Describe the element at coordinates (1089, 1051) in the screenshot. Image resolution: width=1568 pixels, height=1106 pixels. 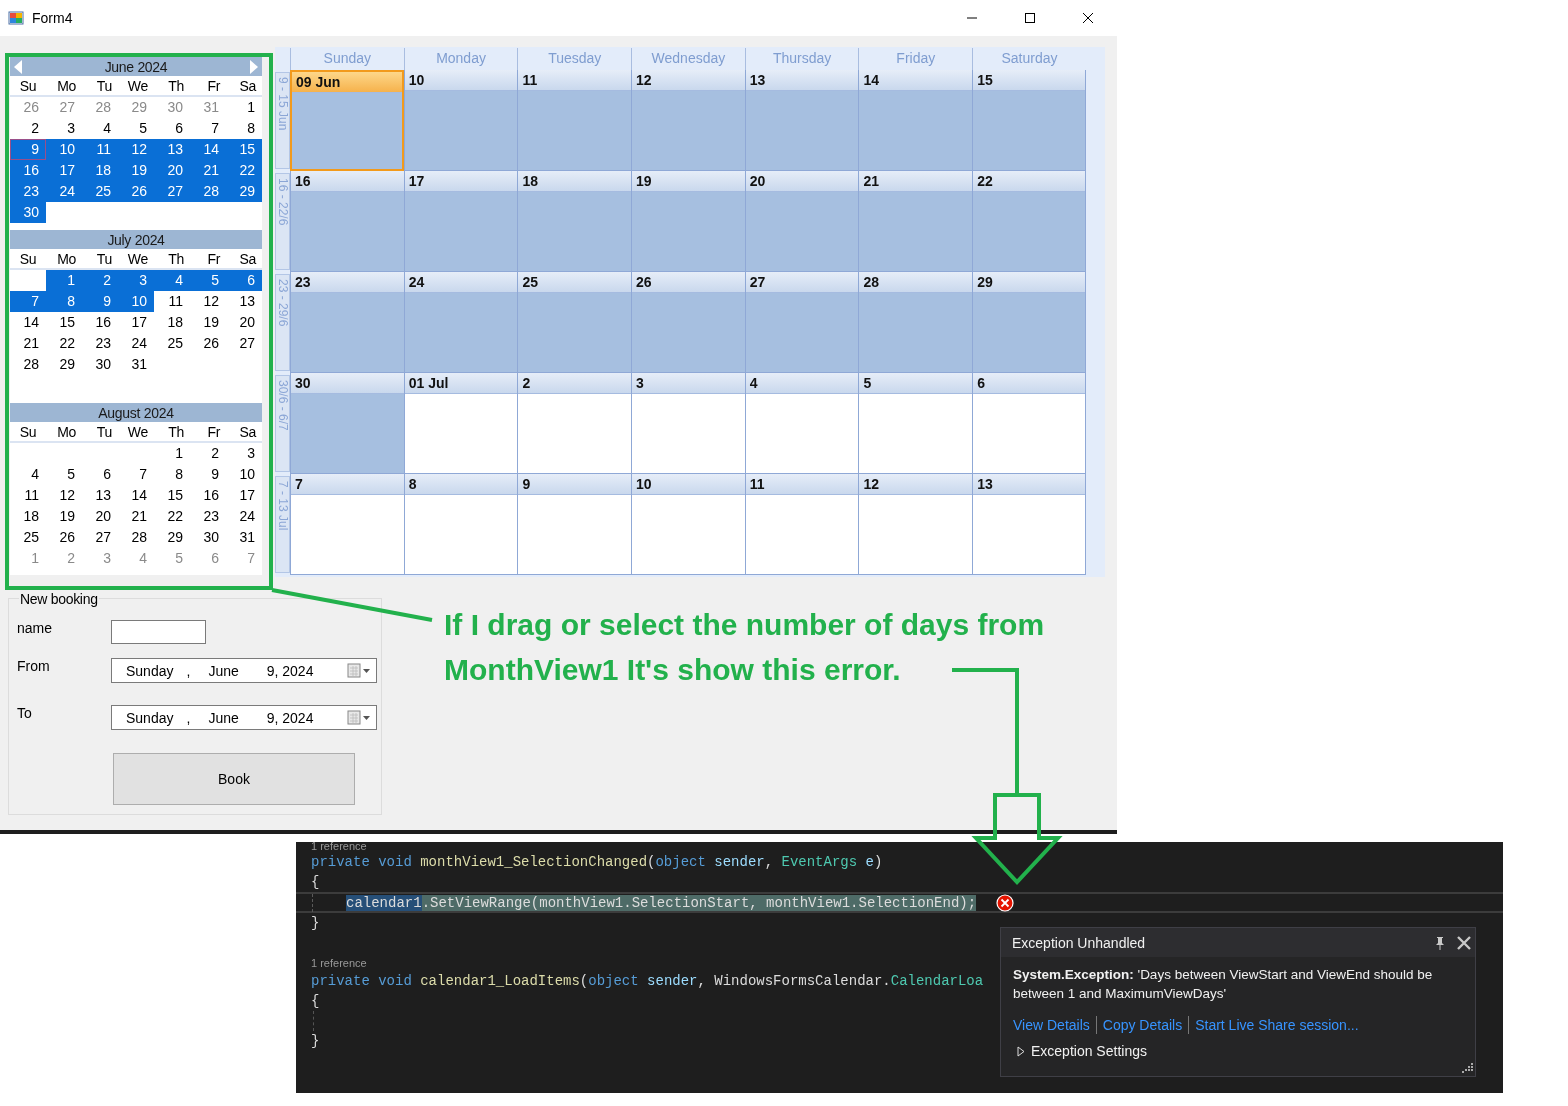
I see `exception-settings-link: Exception Settings` at that location.